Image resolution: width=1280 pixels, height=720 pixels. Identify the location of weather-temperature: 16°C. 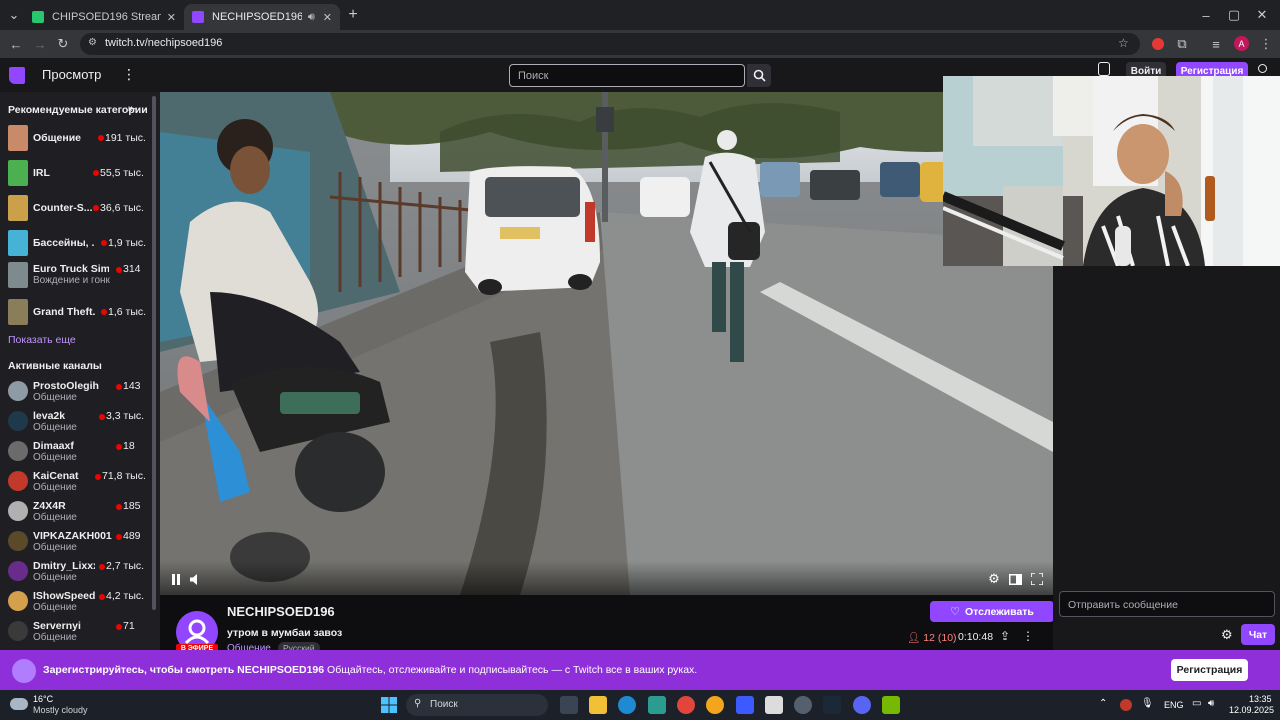
(43, 699).